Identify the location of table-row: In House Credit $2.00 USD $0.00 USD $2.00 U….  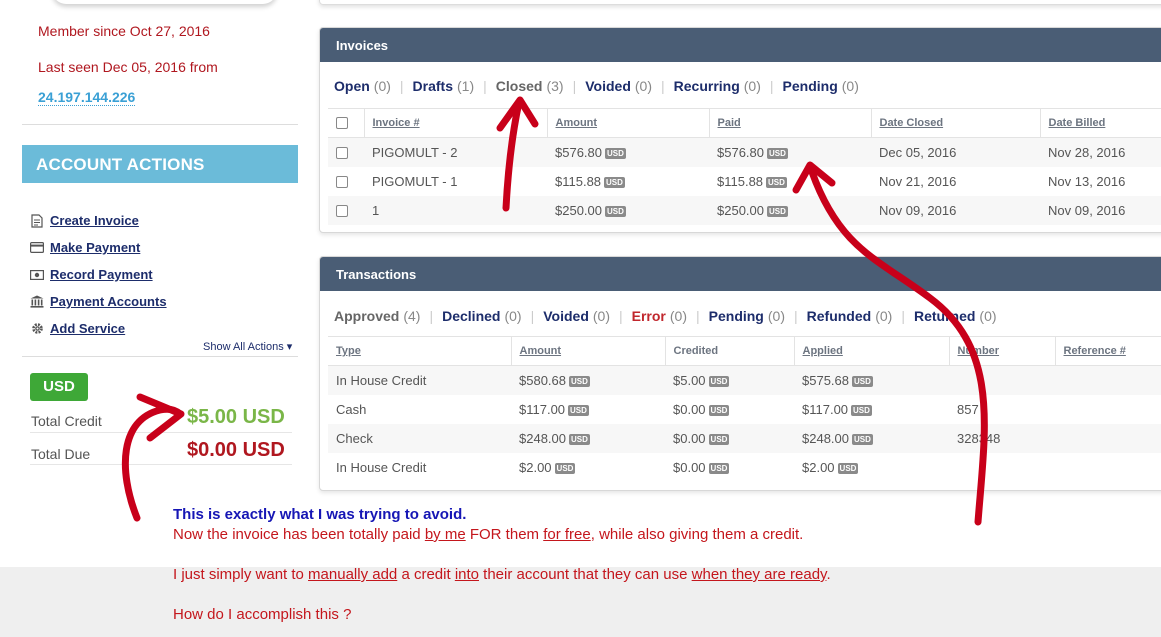
(744, 467).